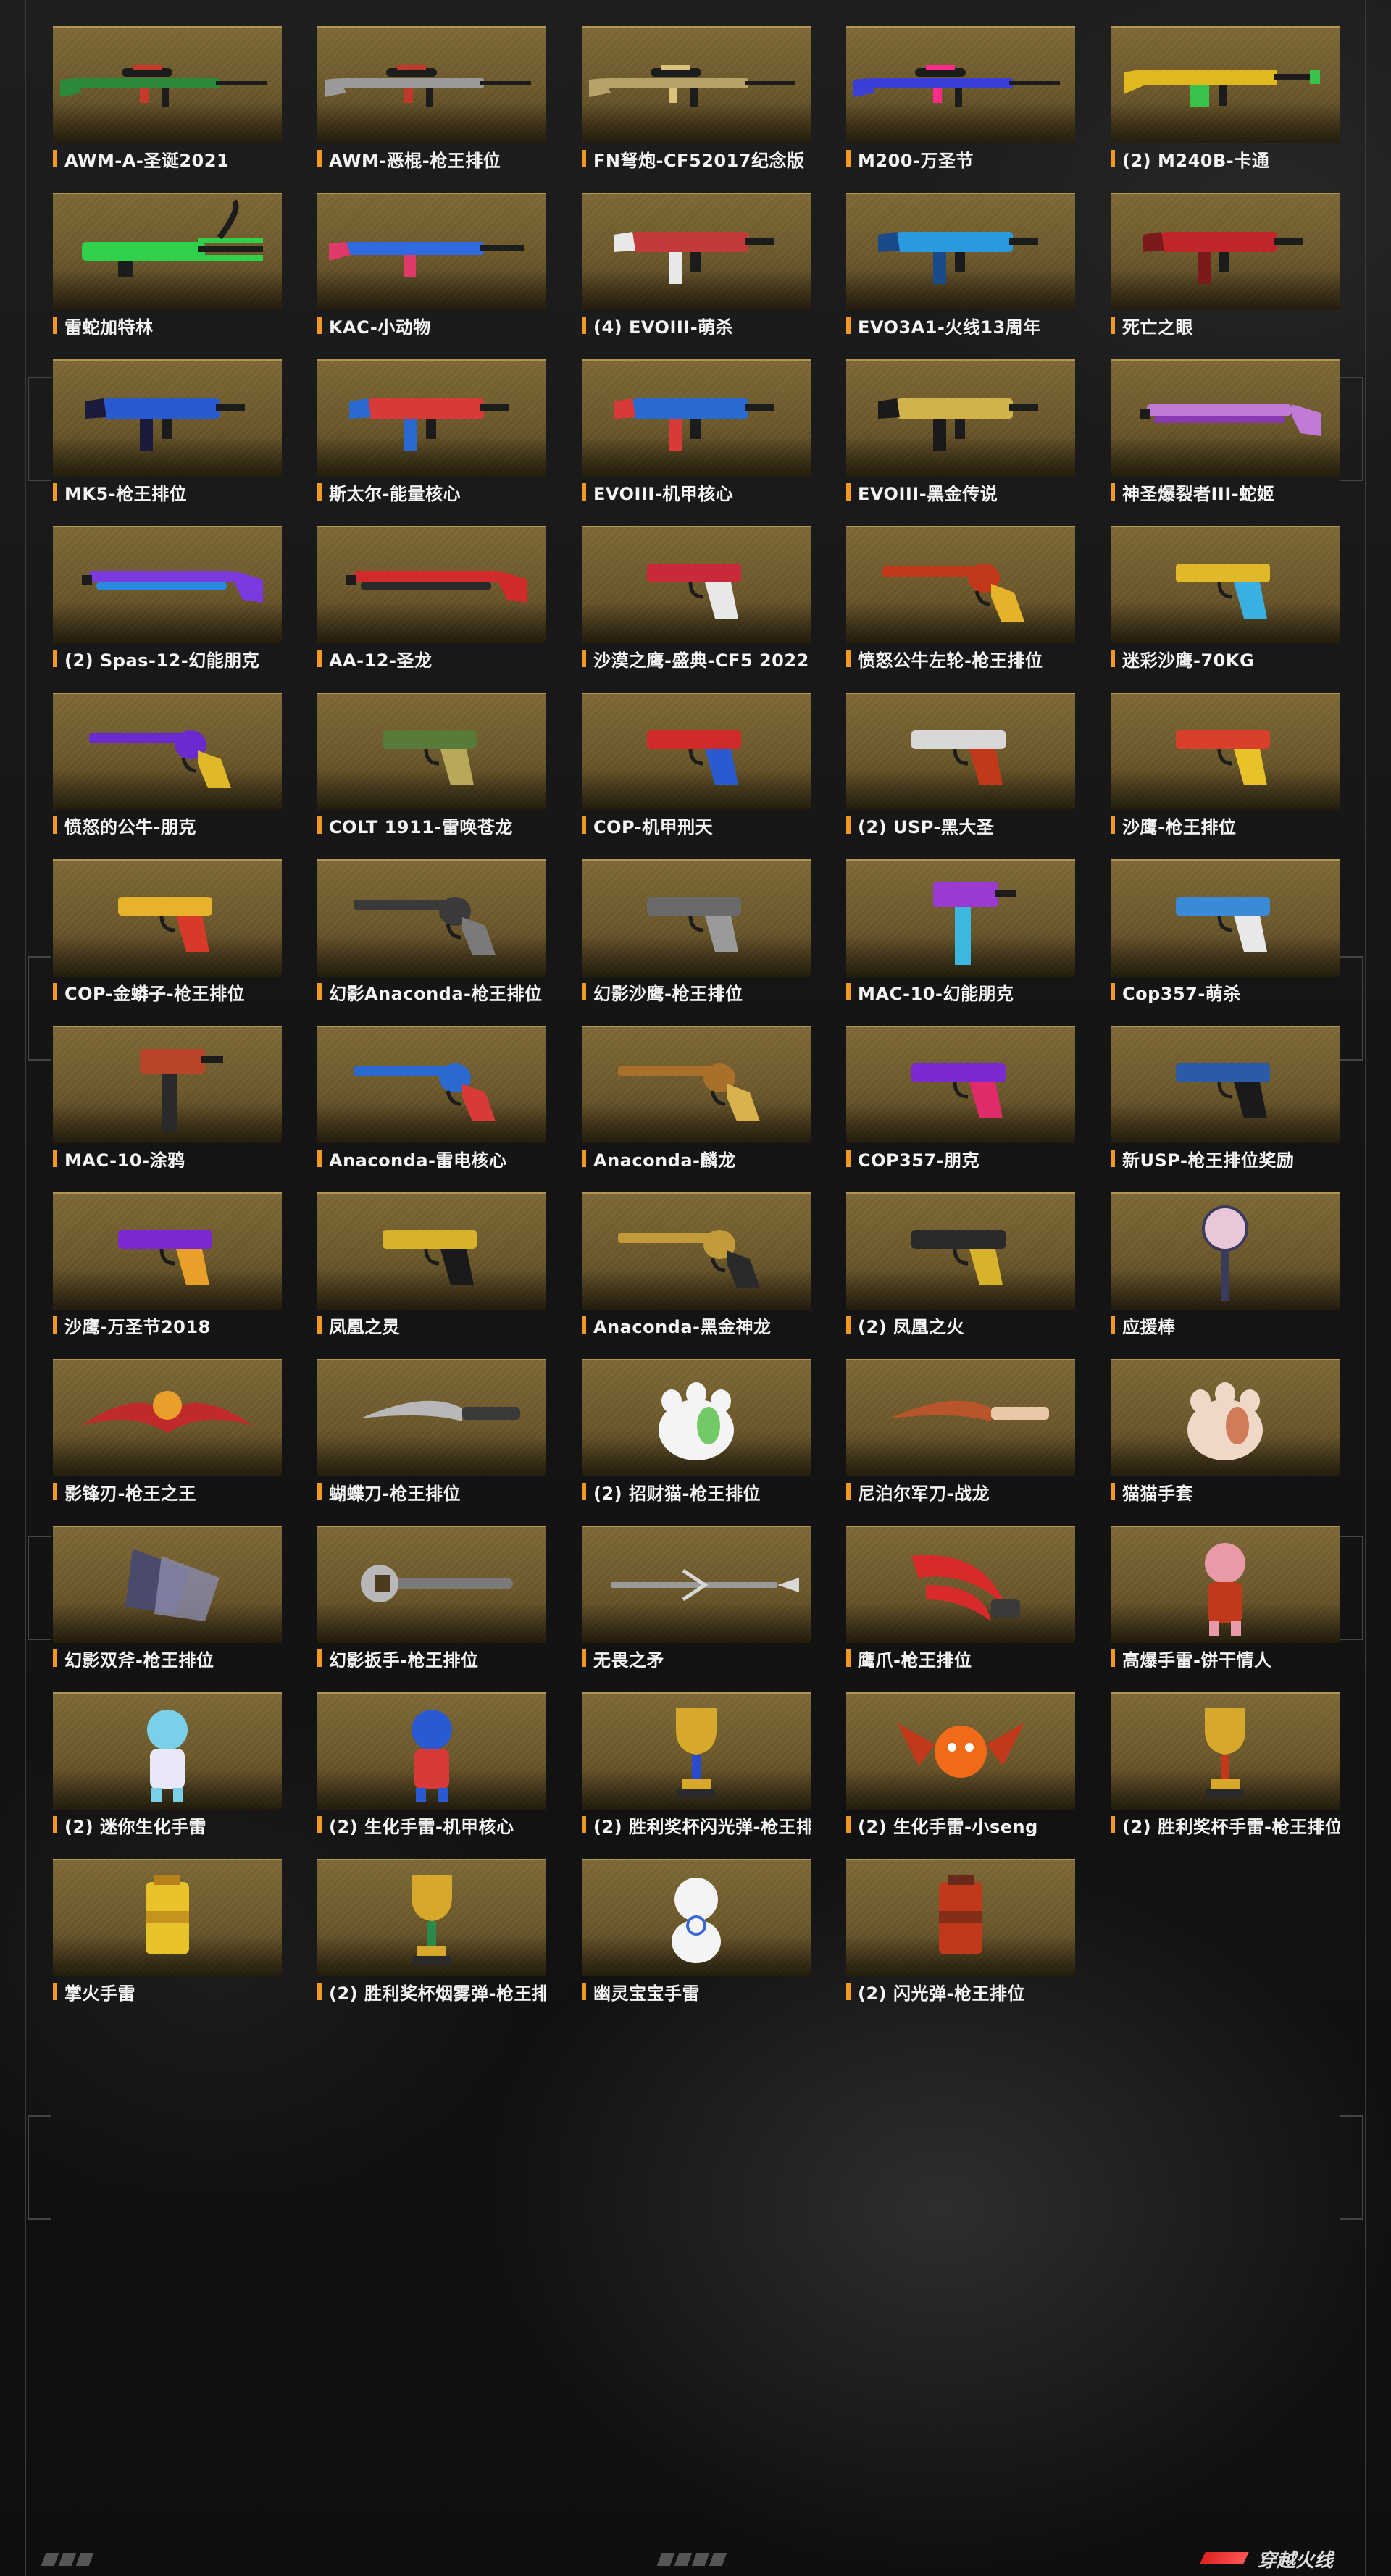 The image size is (1391, 2576). I want to click on item-label-row: 神圣爆裂者III-蛇姬, so click(1226, 492).